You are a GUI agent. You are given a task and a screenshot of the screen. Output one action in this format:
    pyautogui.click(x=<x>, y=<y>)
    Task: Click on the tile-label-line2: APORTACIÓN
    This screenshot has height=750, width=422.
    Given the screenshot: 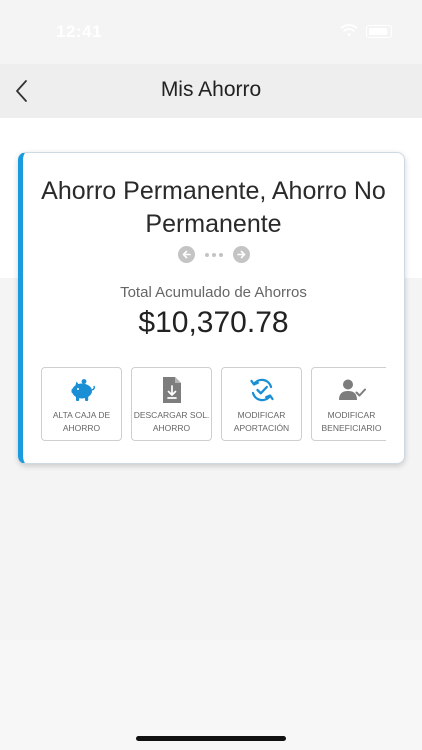 What is the action you would take?
    pyautogui.click(x=261, y=428)
    